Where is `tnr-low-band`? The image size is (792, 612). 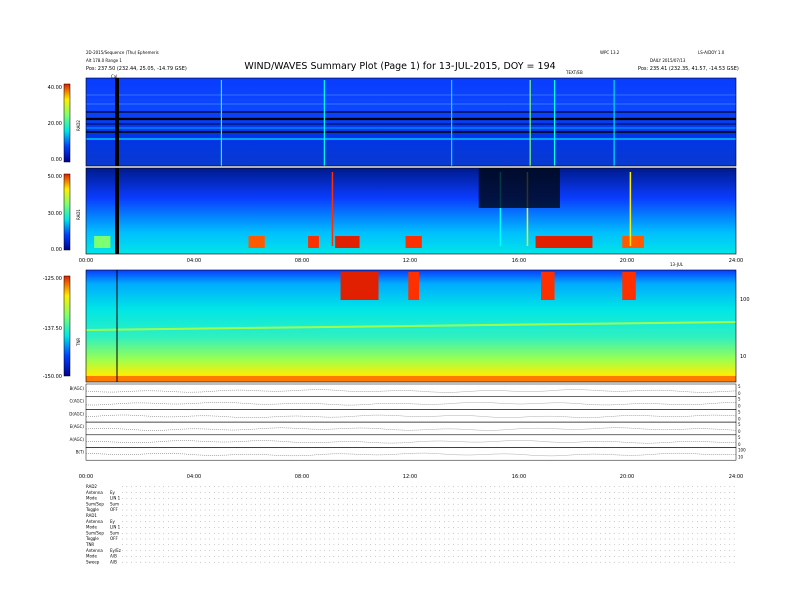
tnr-low-band is located at coordinates (411, 379).